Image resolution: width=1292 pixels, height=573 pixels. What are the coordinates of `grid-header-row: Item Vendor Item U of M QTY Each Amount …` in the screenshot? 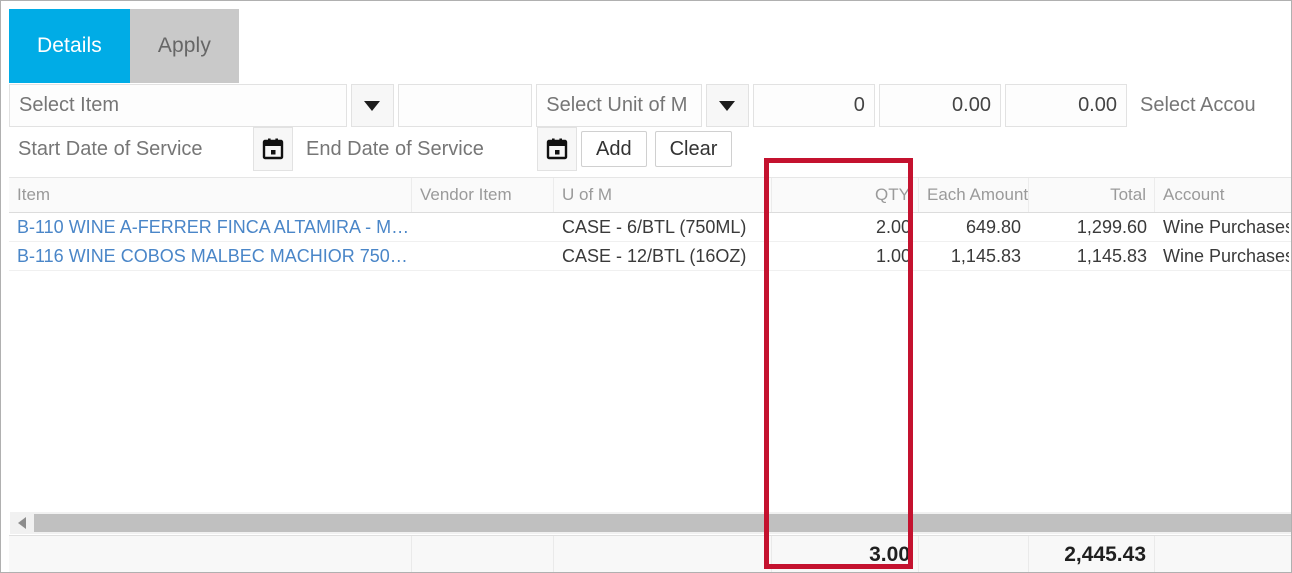 It's located at (650, 195).